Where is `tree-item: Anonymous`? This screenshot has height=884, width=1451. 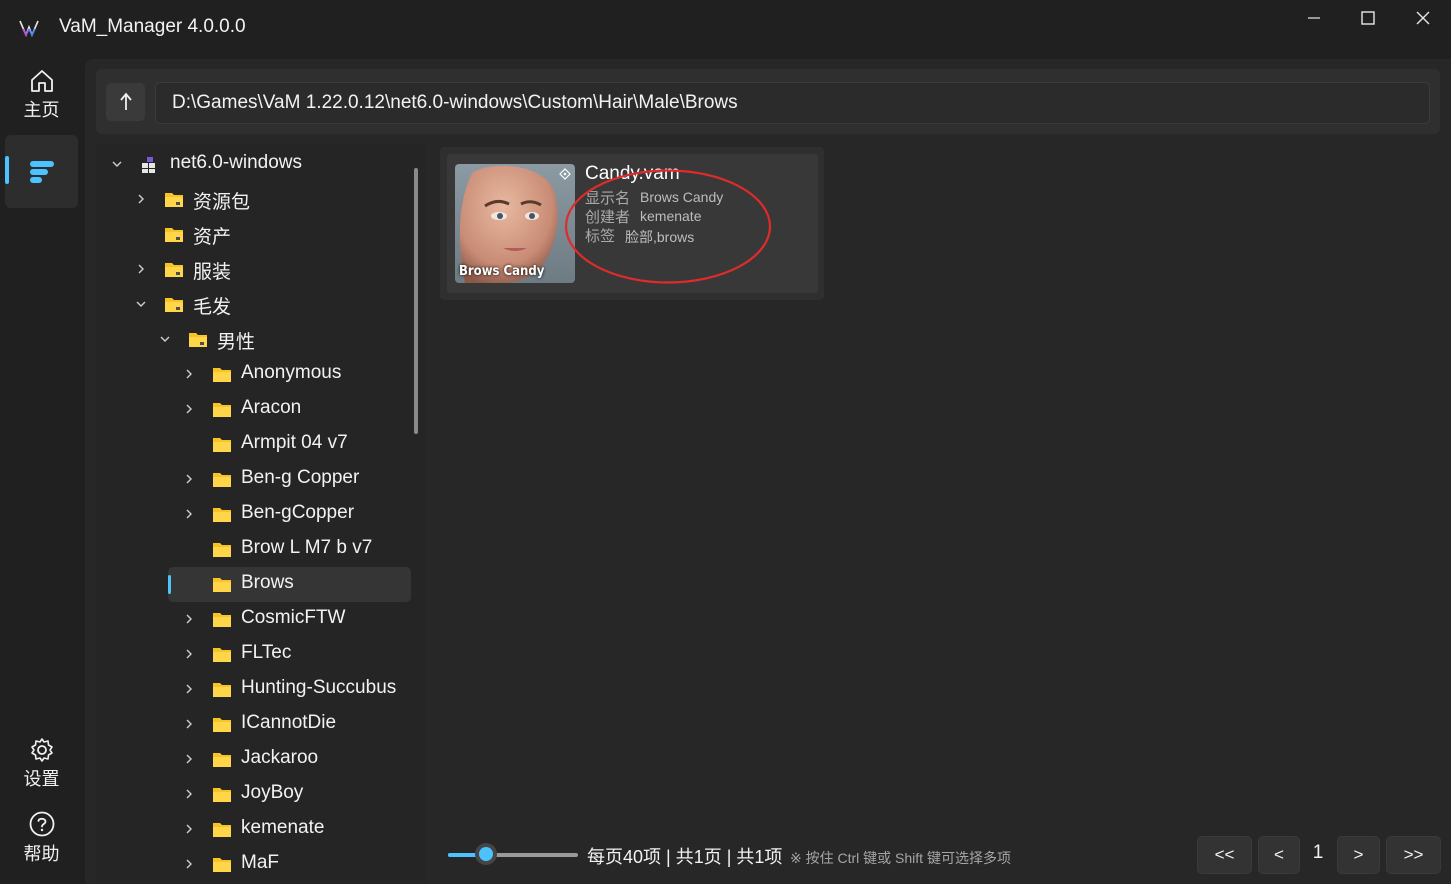
tree-item: Anonymous is located at coordinates (256, 373).